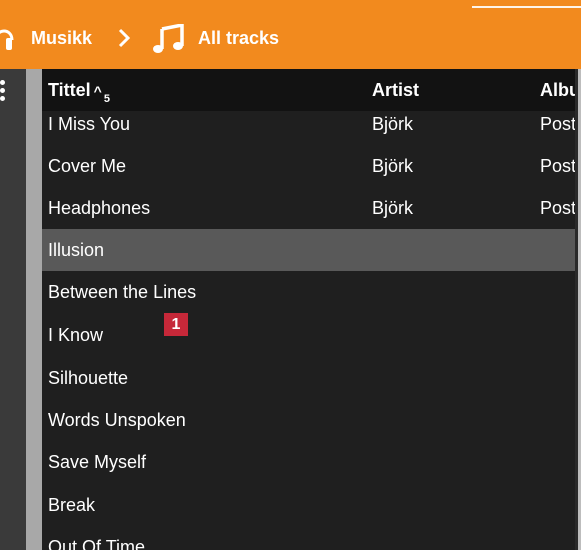  I want to click on sidebar-strip, so click(34, 309).